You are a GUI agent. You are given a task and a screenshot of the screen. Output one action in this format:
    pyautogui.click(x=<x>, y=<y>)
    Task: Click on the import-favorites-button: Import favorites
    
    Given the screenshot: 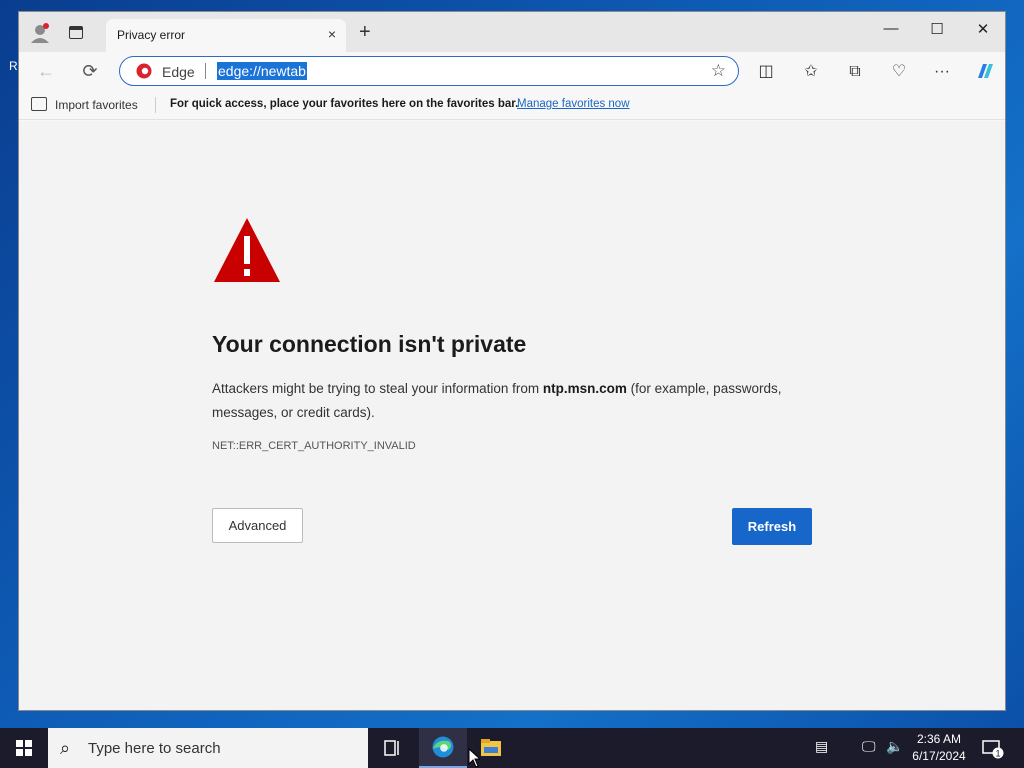 What is the action you would take?
    pyautogui.click(x=96, y=105)
    